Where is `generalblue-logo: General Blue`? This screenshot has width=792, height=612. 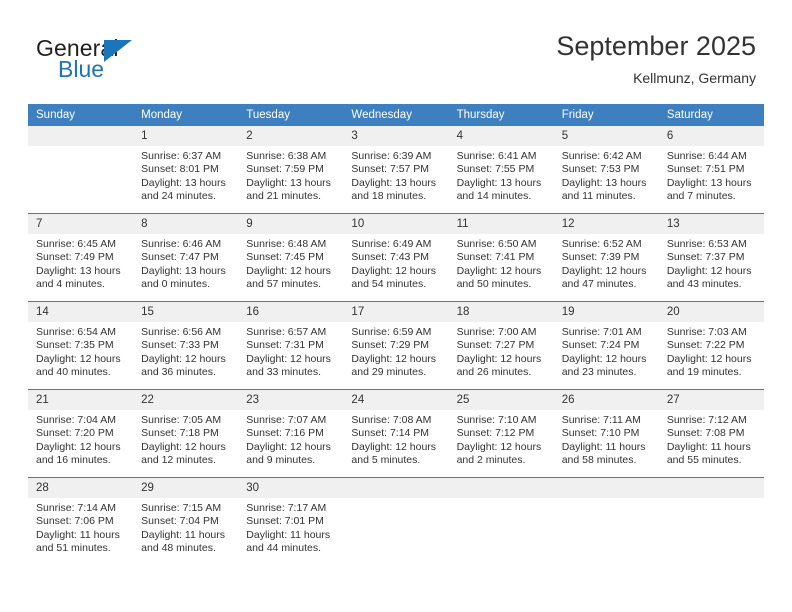
generalblue-logo: General Blue is located at coordinates (146, 63).